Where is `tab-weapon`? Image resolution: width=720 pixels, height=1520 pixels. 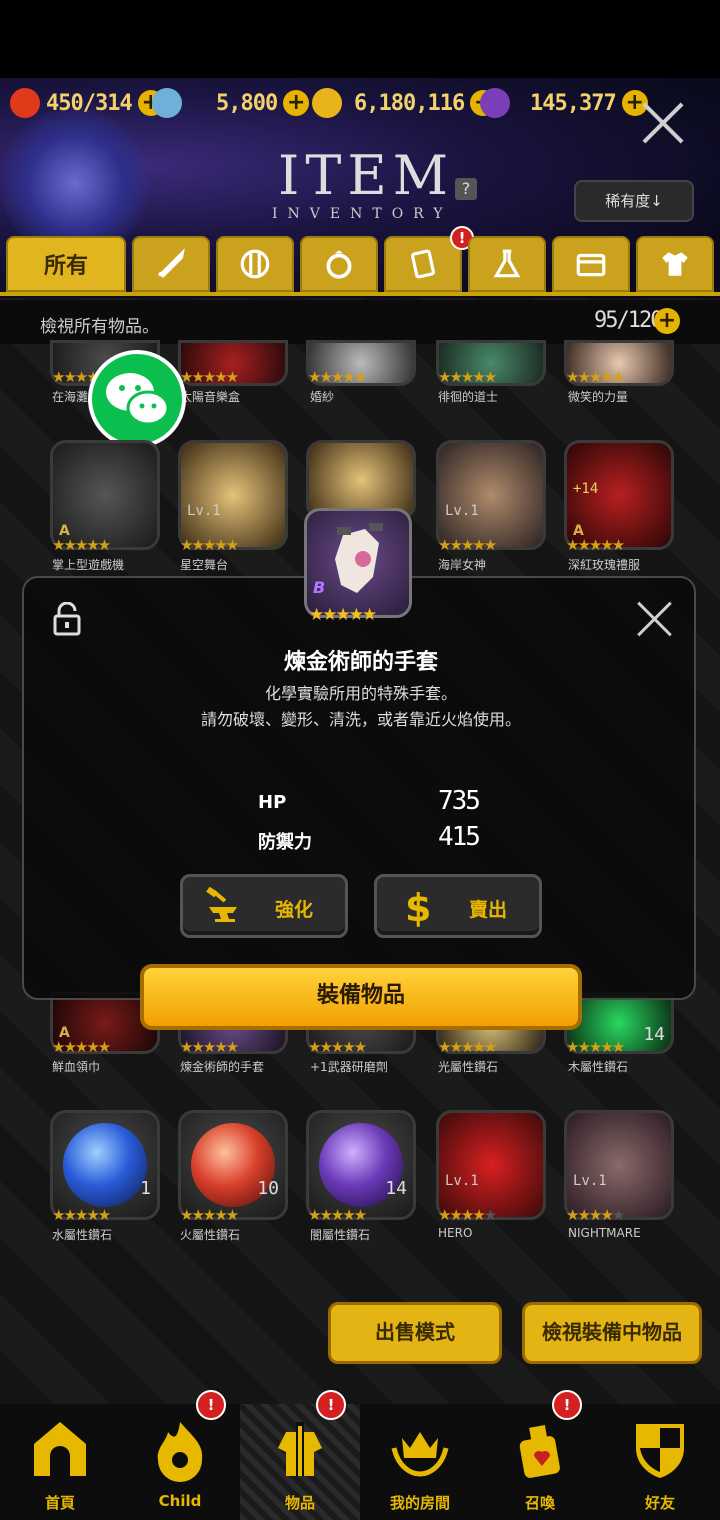
tab-weapon is located at coordinates (171, 264).